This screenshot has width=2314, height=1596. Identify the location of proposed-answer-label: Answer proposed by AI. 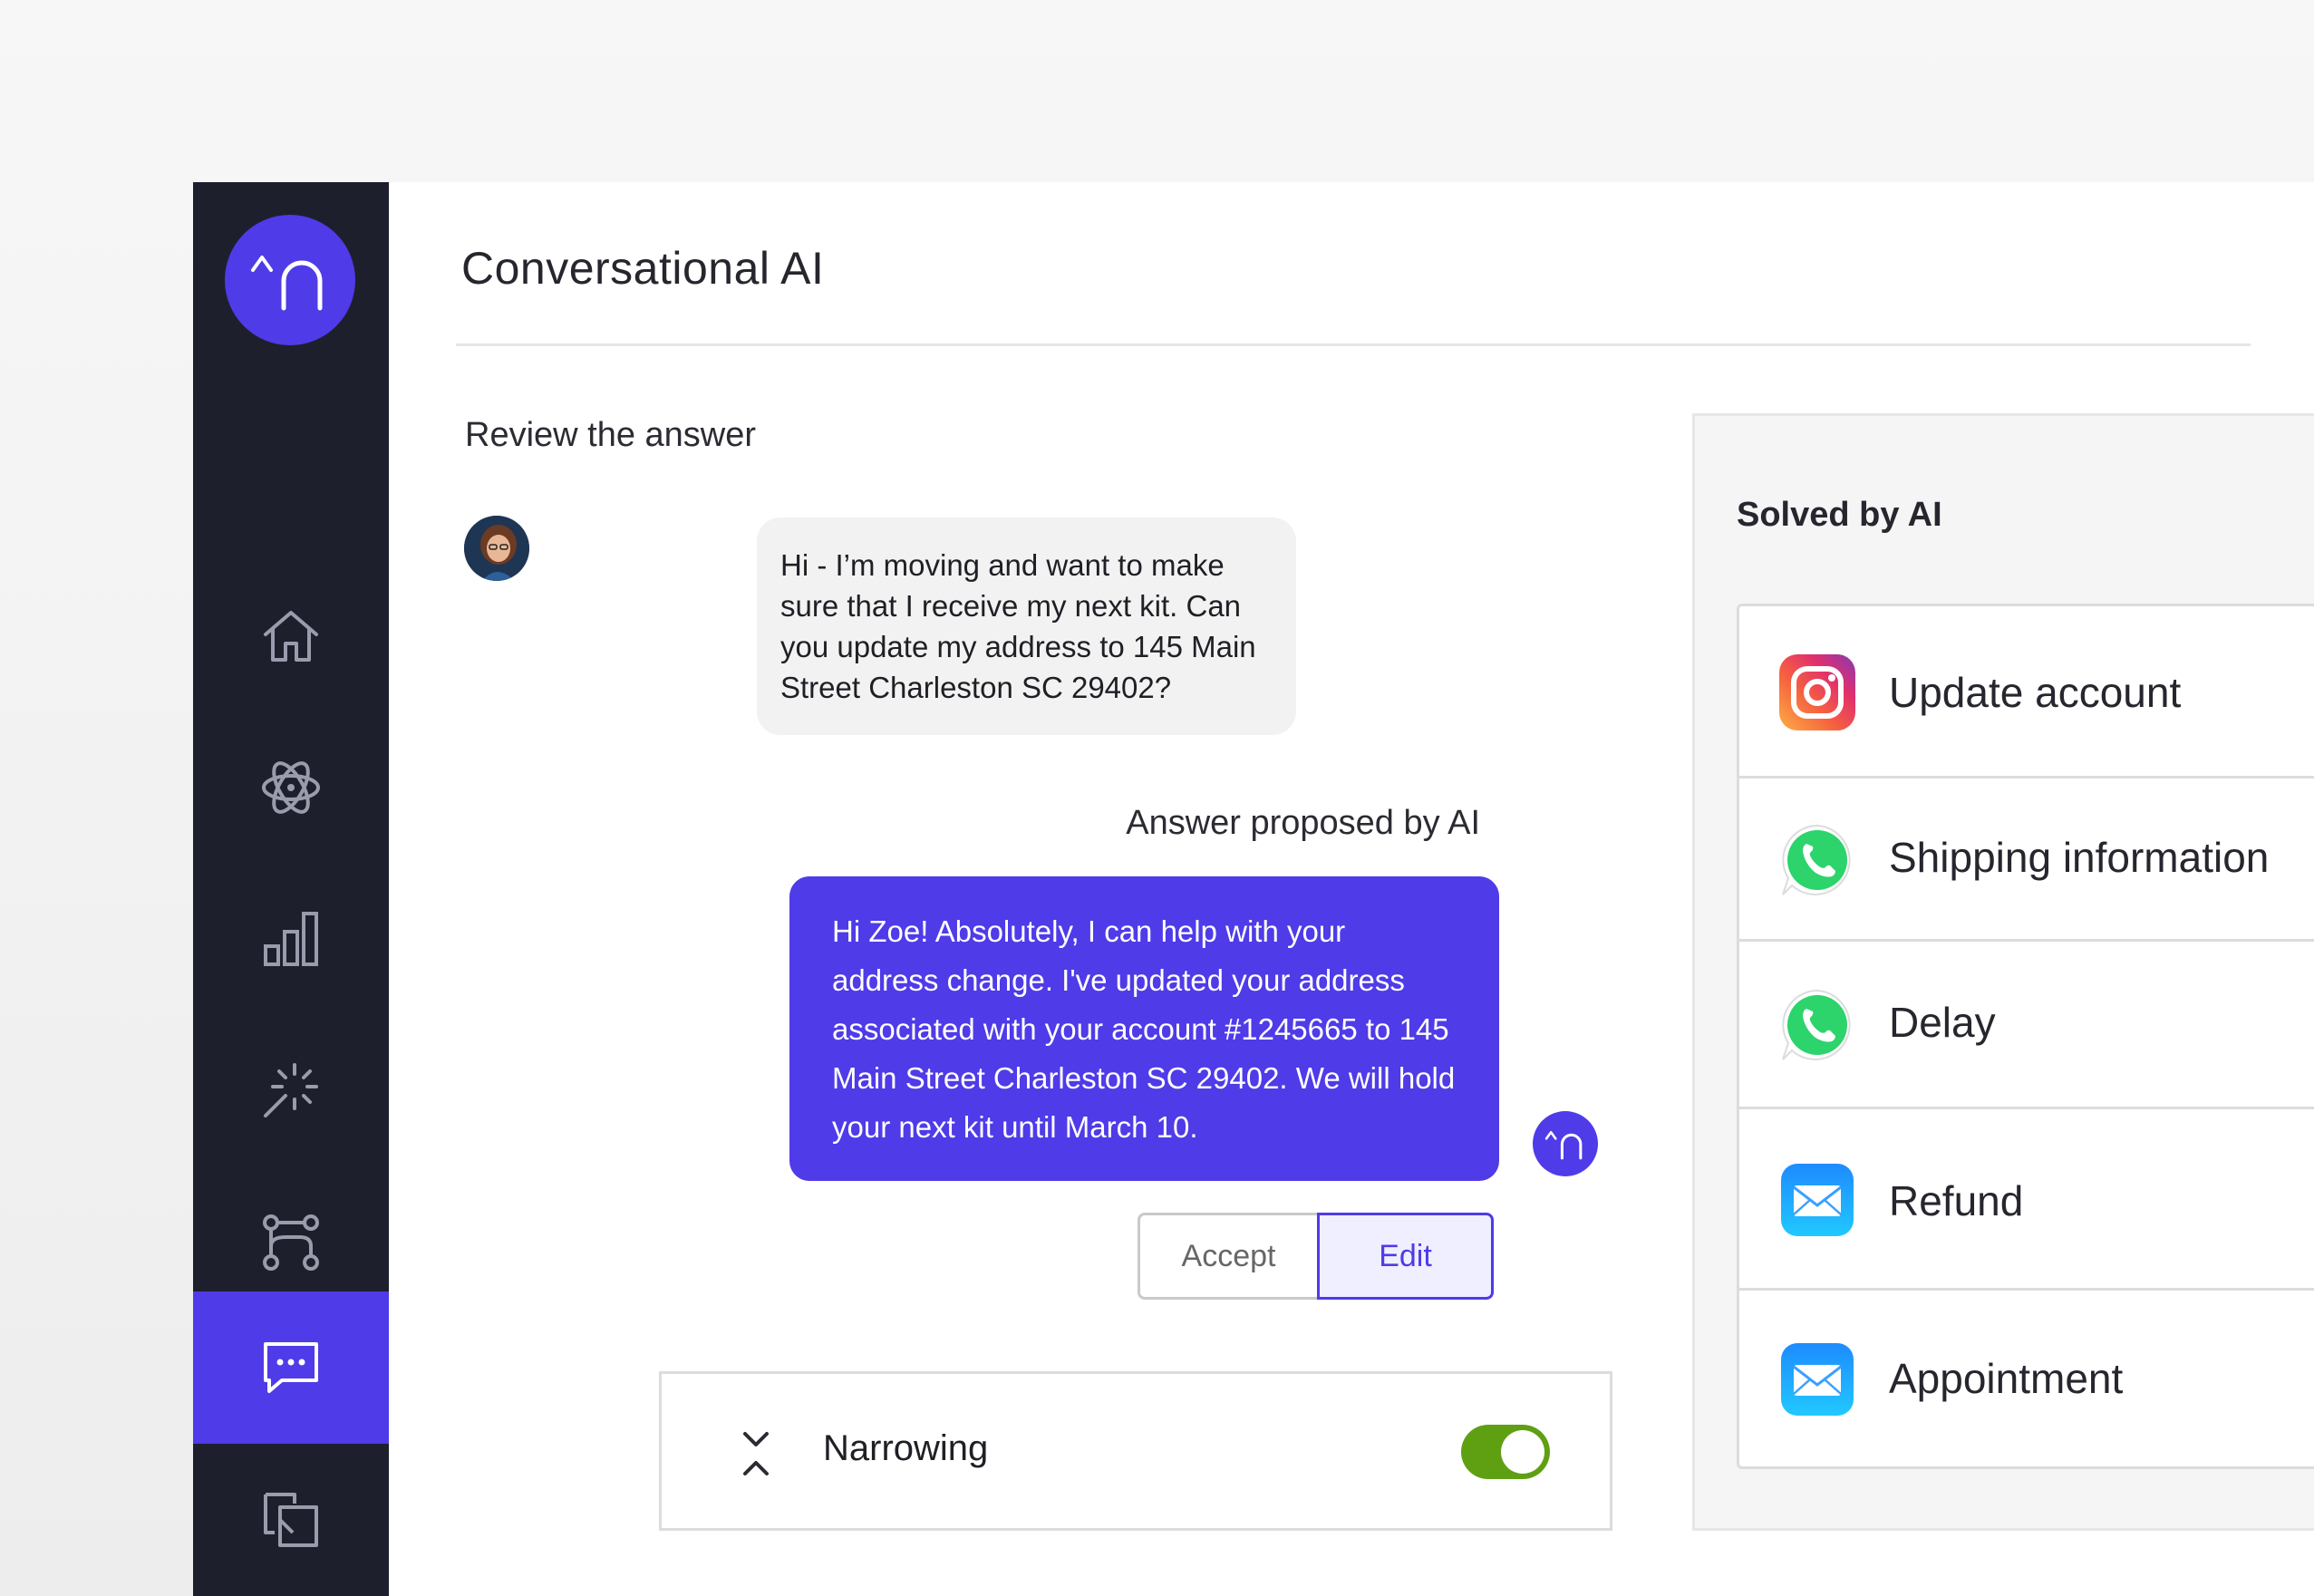
(1303, 823).